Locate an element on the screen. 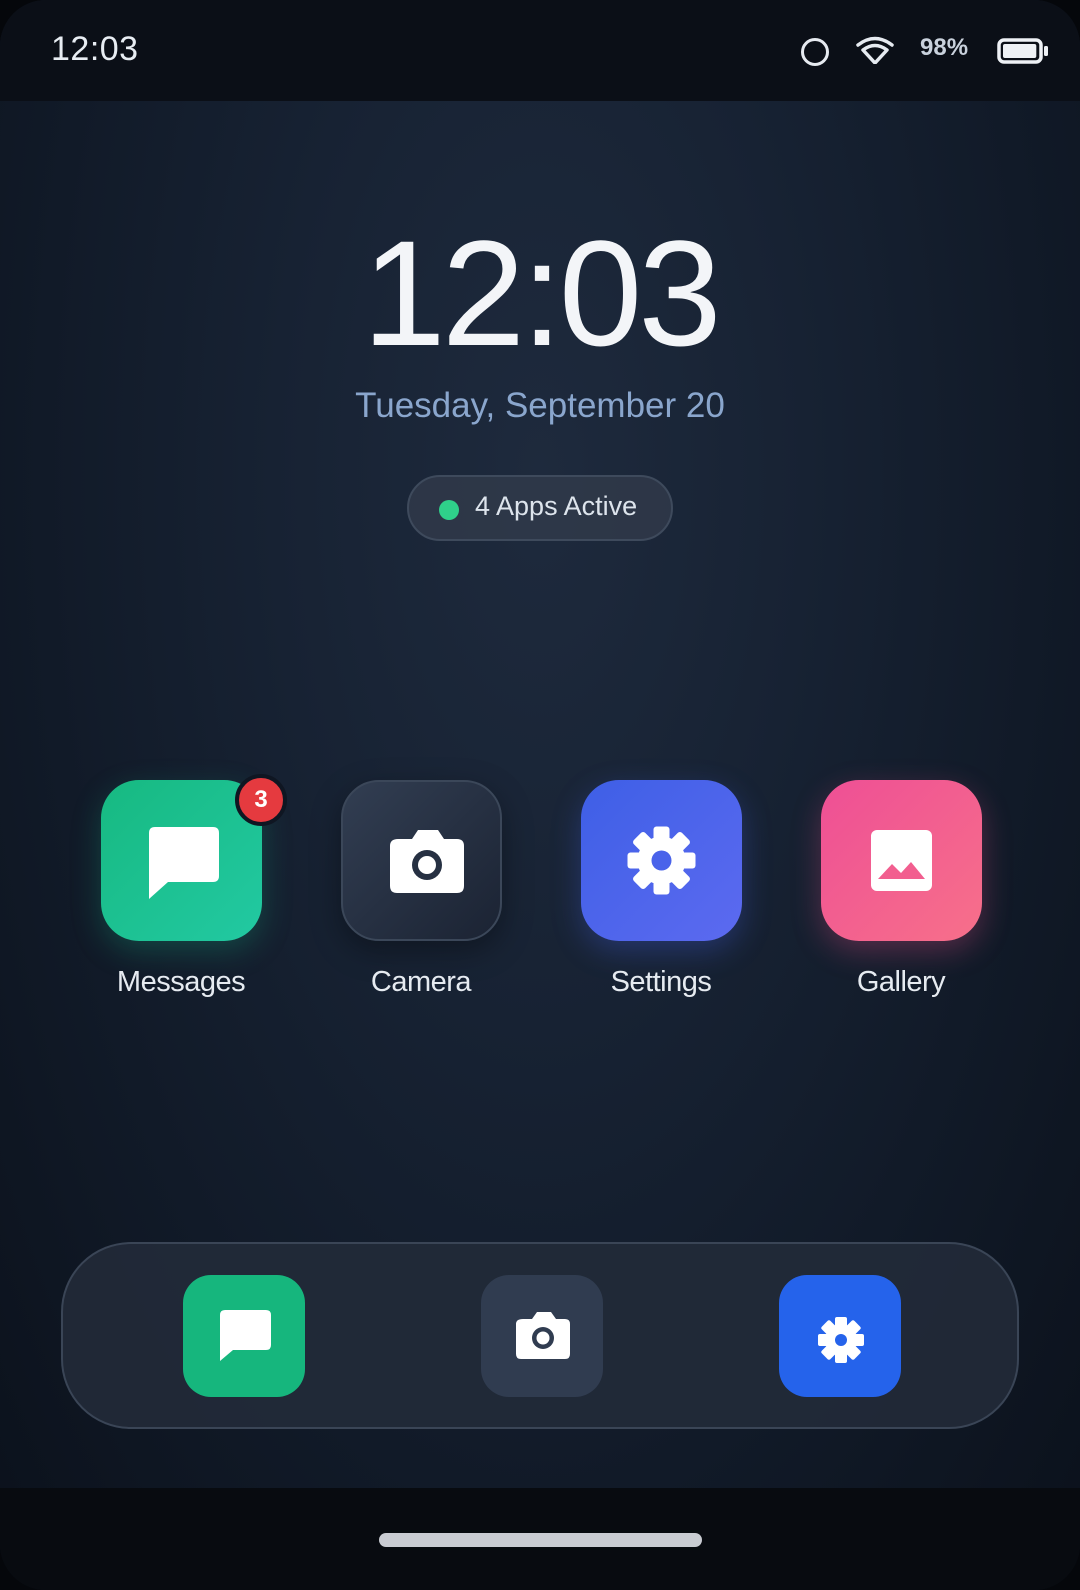 This screenshot has width=1080, height=1590. app-settings: Settings is located at coordinates (661, 895).